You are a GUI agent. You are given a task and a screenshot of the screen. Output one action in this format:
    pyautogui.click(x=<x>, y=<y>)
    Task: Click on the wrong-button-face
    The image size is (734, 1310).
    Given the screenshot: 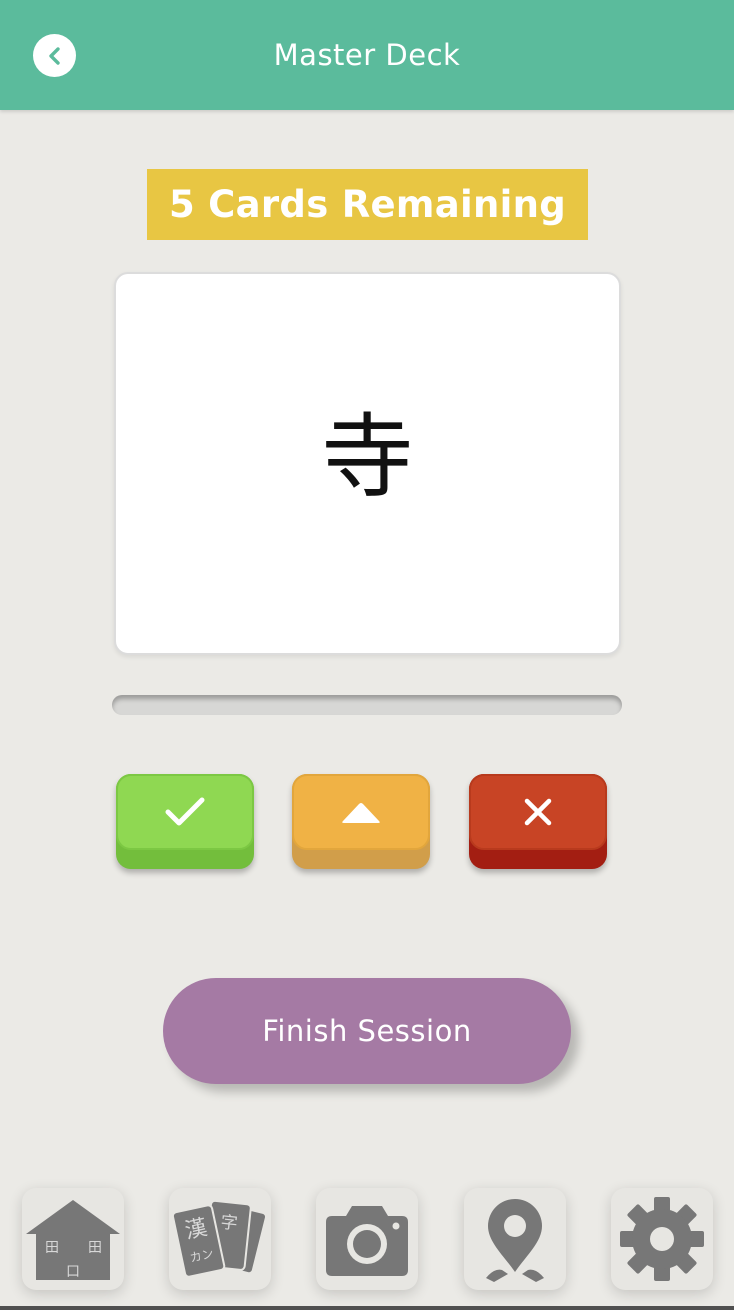 What is the action you would take?
    pyautogui.click(x=538, y=812)
    